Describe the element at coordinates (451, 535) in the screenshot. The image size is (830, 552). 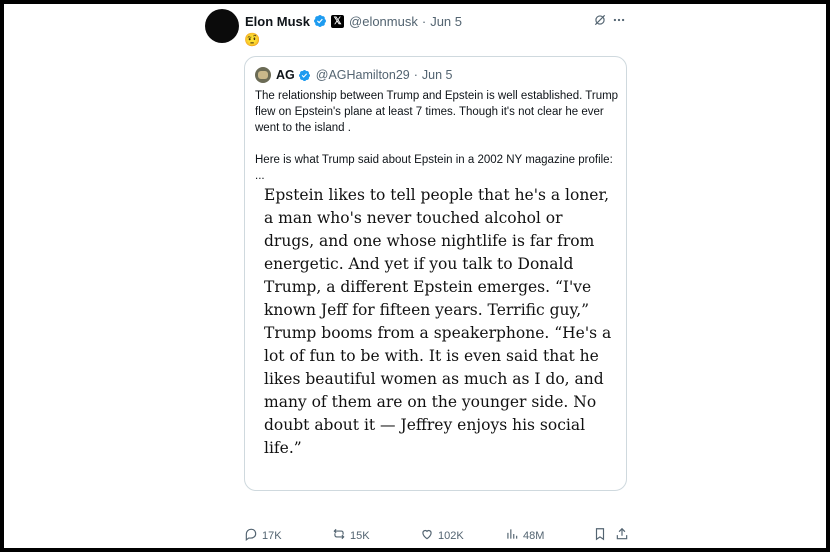
I see `like-count: 102K` at that location.